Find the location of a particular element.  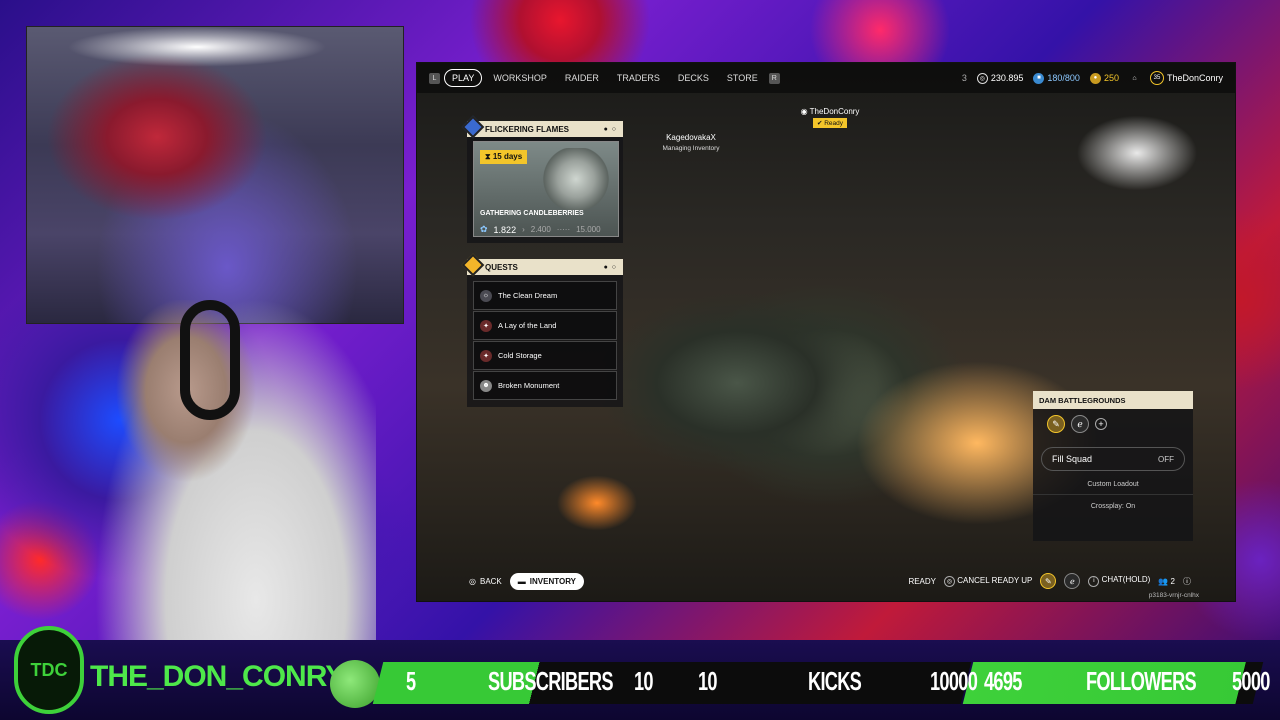

party-count: 👥 2 is located at coordinates (1166, 581).